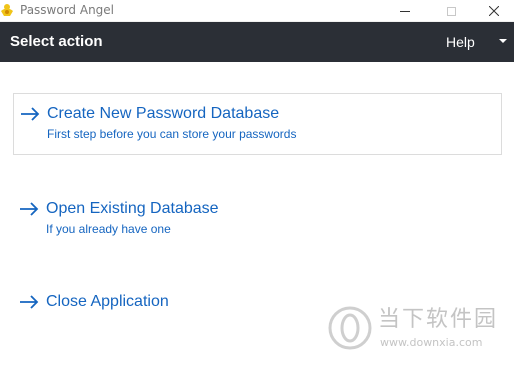  Describe the element at coordinates (163, 113) in the screenshot. I see `action-title: Create New Password Database` at that location.